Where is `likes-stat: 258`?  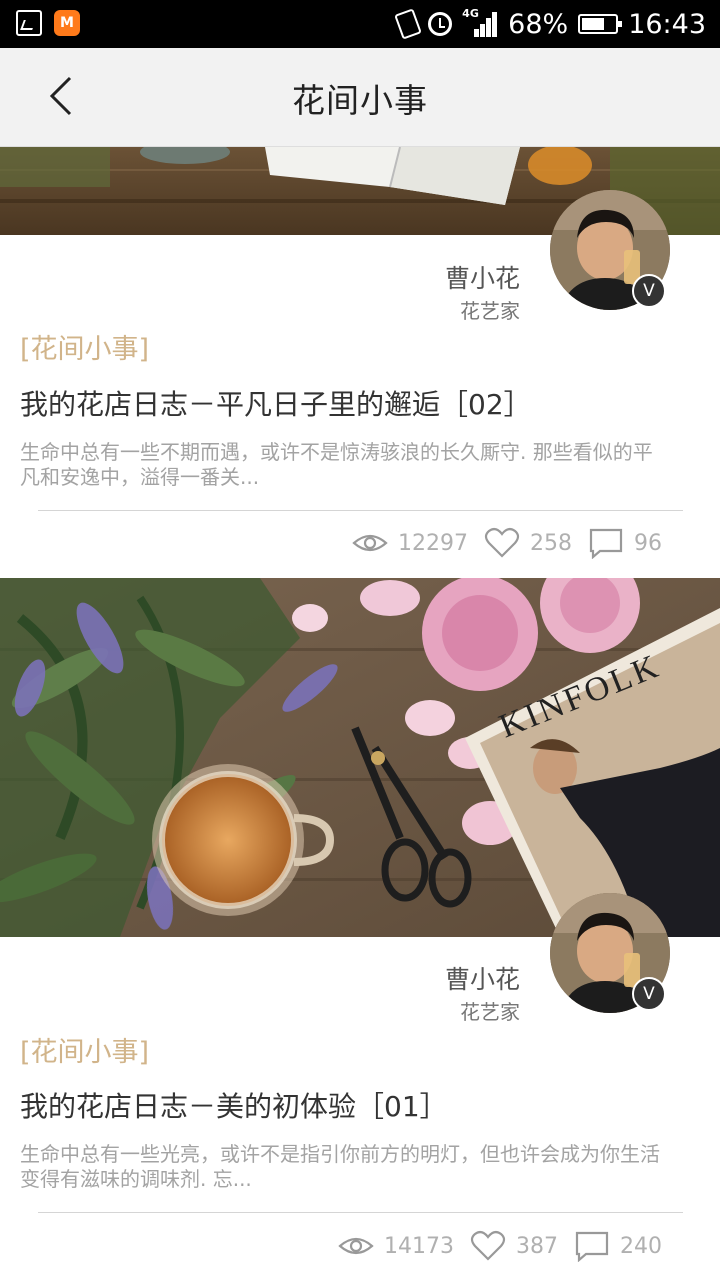
likes-stat: 258 is located at coordinates (528, 543).